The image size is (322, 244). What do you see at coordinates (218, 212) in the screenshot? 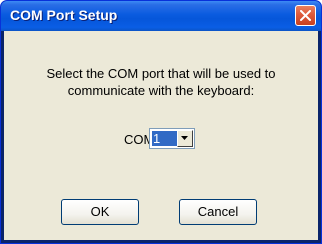
I see `cancel-button: Cancel` at bounding box center [218, 212].